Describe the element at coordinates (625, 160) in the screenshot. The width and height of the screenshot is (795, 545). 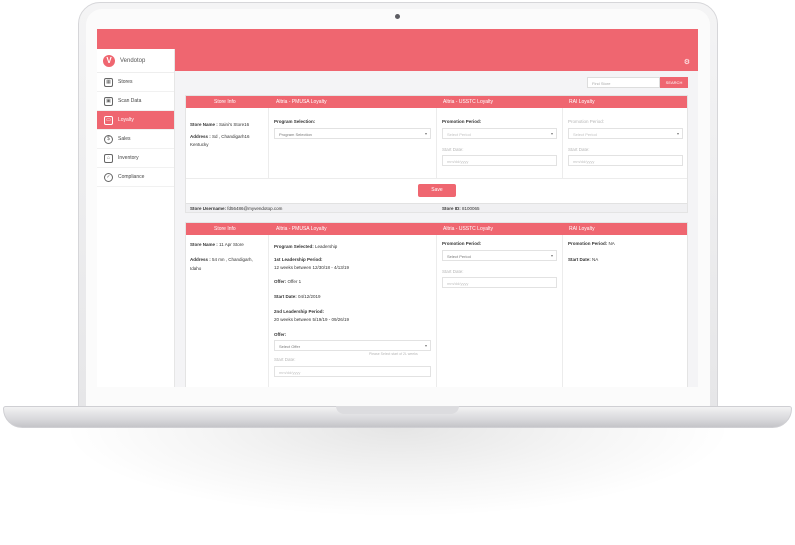
I see `rai-start-input: mm/dd/yyyy` at that location.